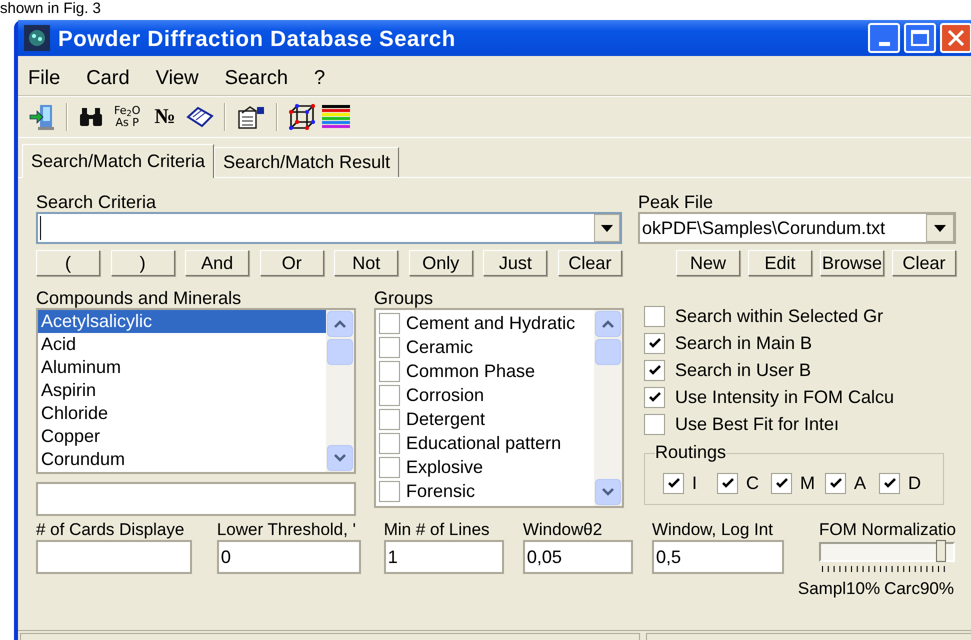  I want to click on push-button: Not, so click(366, 263).